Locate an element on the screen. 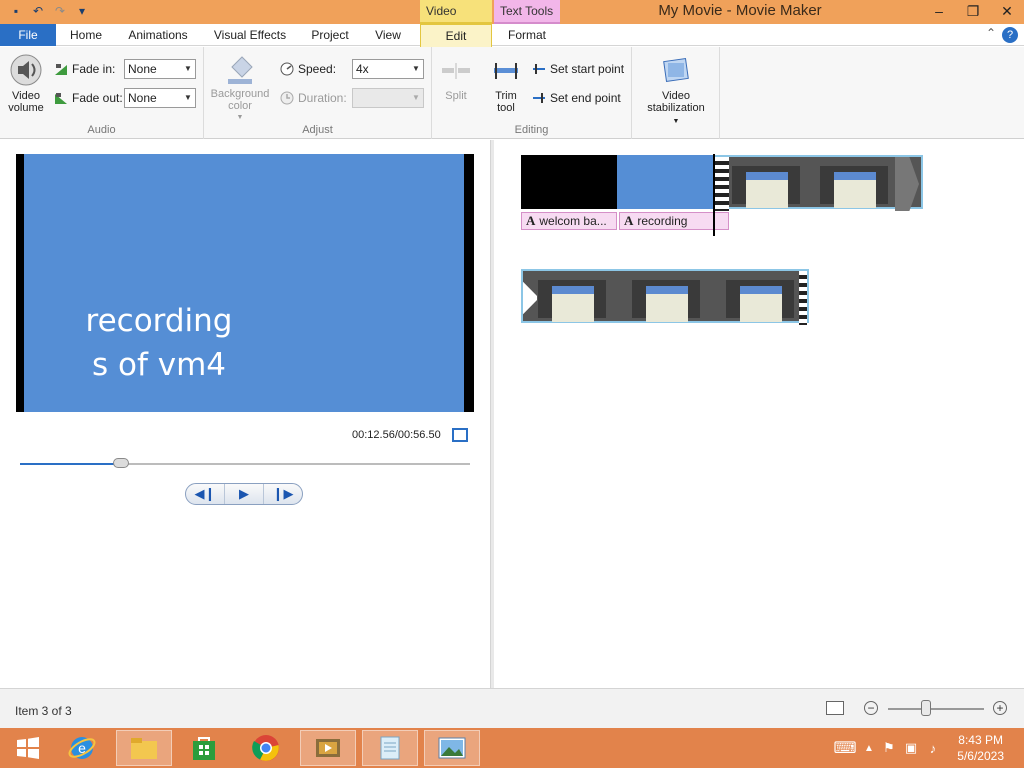 This screenshot has height=768, width=1024. tab-project: Project is located at coordinates (330, 35).